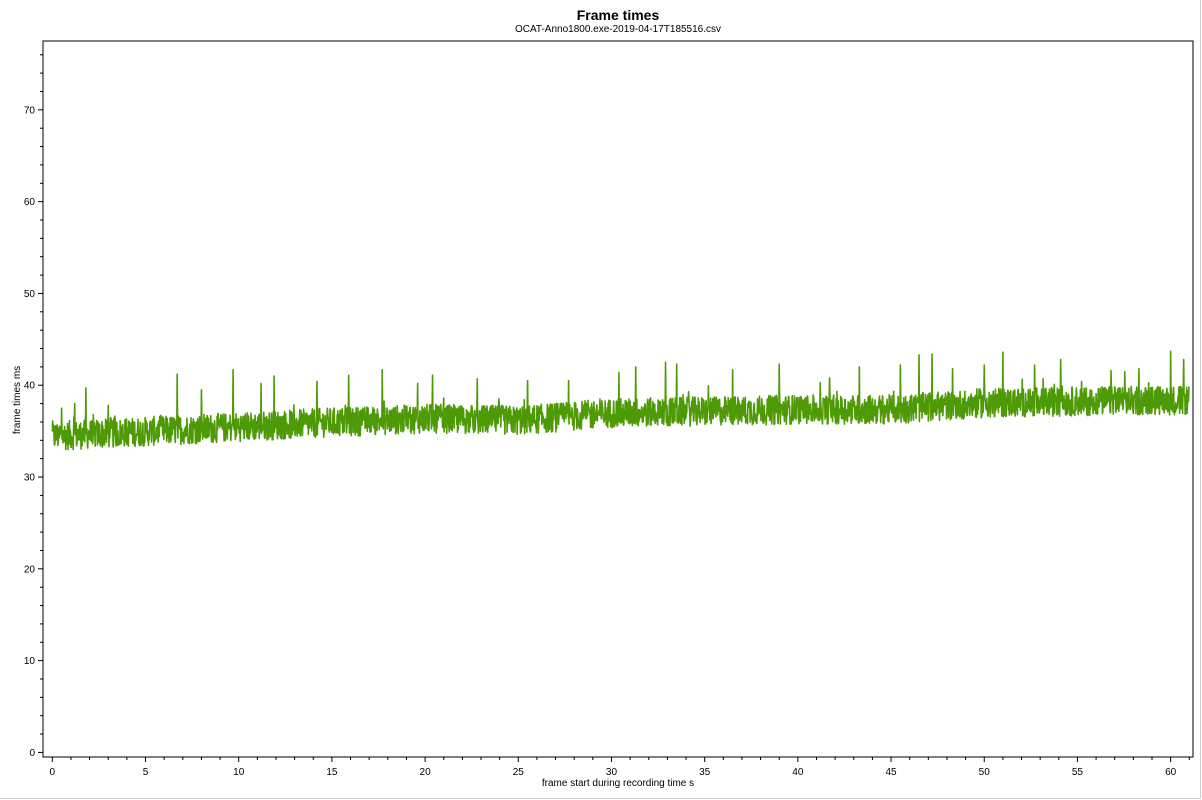 This screenshot has width=1202, height=800. Describe the element at coordinates (146, 772) in the screenshot. I see `x-tick-label: 5` at that location.